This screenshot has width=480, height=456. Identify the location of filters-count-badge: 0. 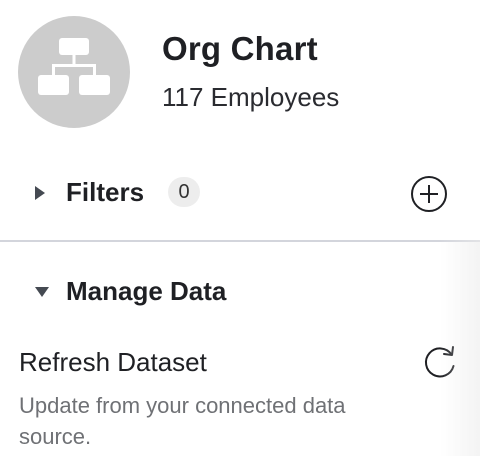
(184, 192).